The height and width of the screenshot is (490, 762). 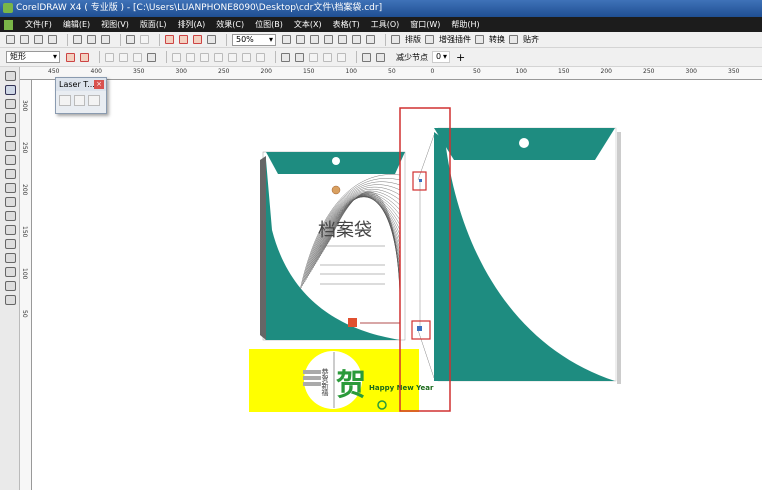 I want to click on menu-file: 文件(F), so click(x=38, y=24).